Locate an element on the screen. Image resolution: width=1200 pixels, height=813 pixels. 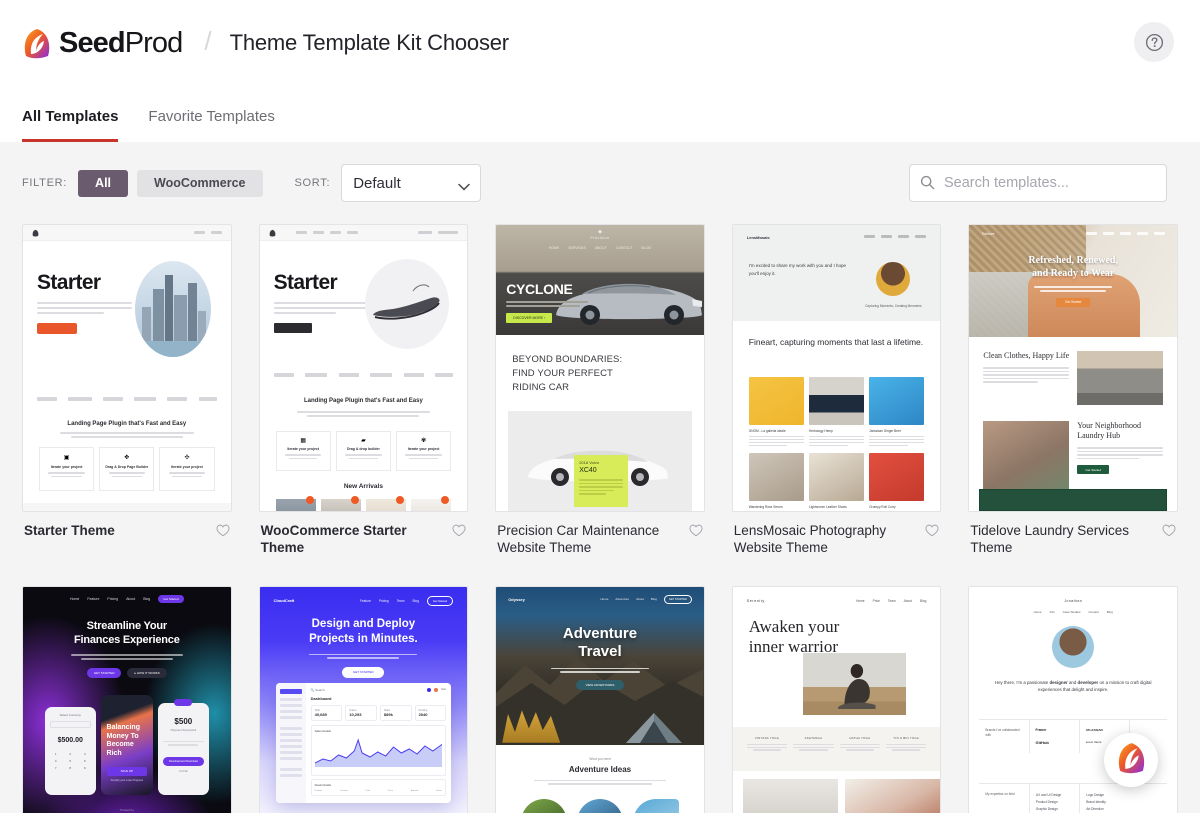
sort-select-wrapper: Default is located at coordinates (411, 183).